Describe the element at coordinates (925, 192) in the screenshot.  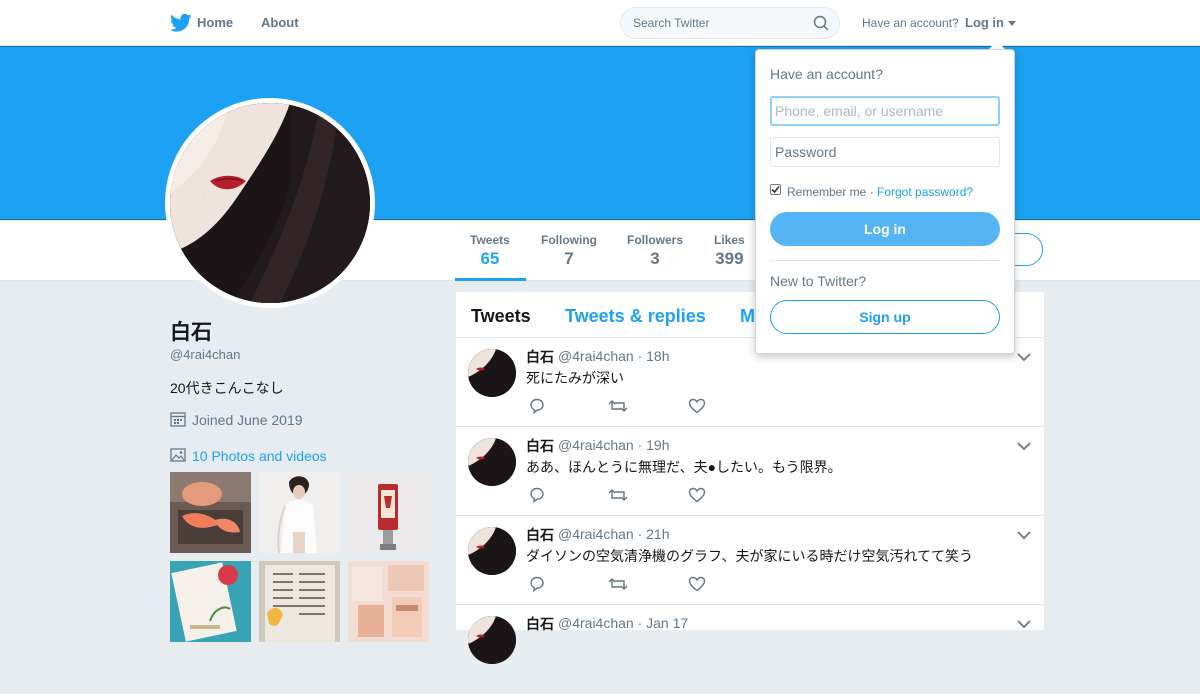
I see `forgot-password-link: Forgot password?` at that location.